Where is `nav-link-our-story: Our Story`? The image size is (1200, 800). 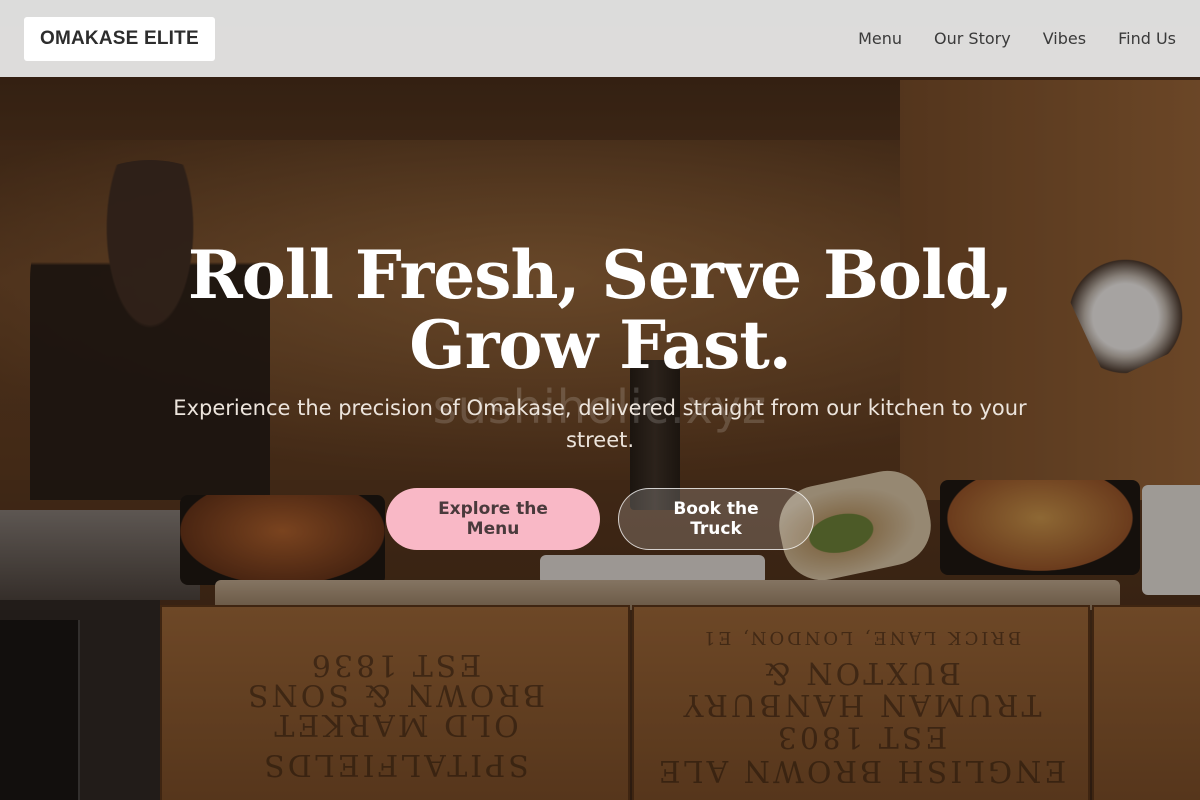
nav-link-our-story: Our Story is located at coordinates (972, 38).